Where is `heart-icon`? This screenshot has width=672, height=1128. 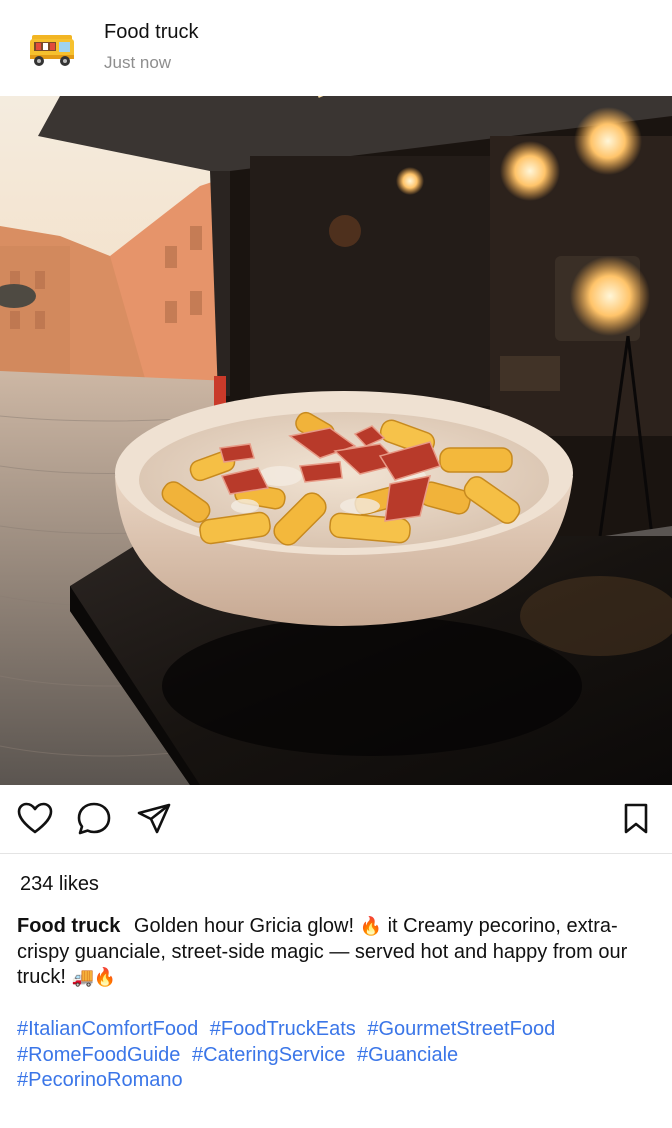 heart-icon is located at coordinates (35, 819).